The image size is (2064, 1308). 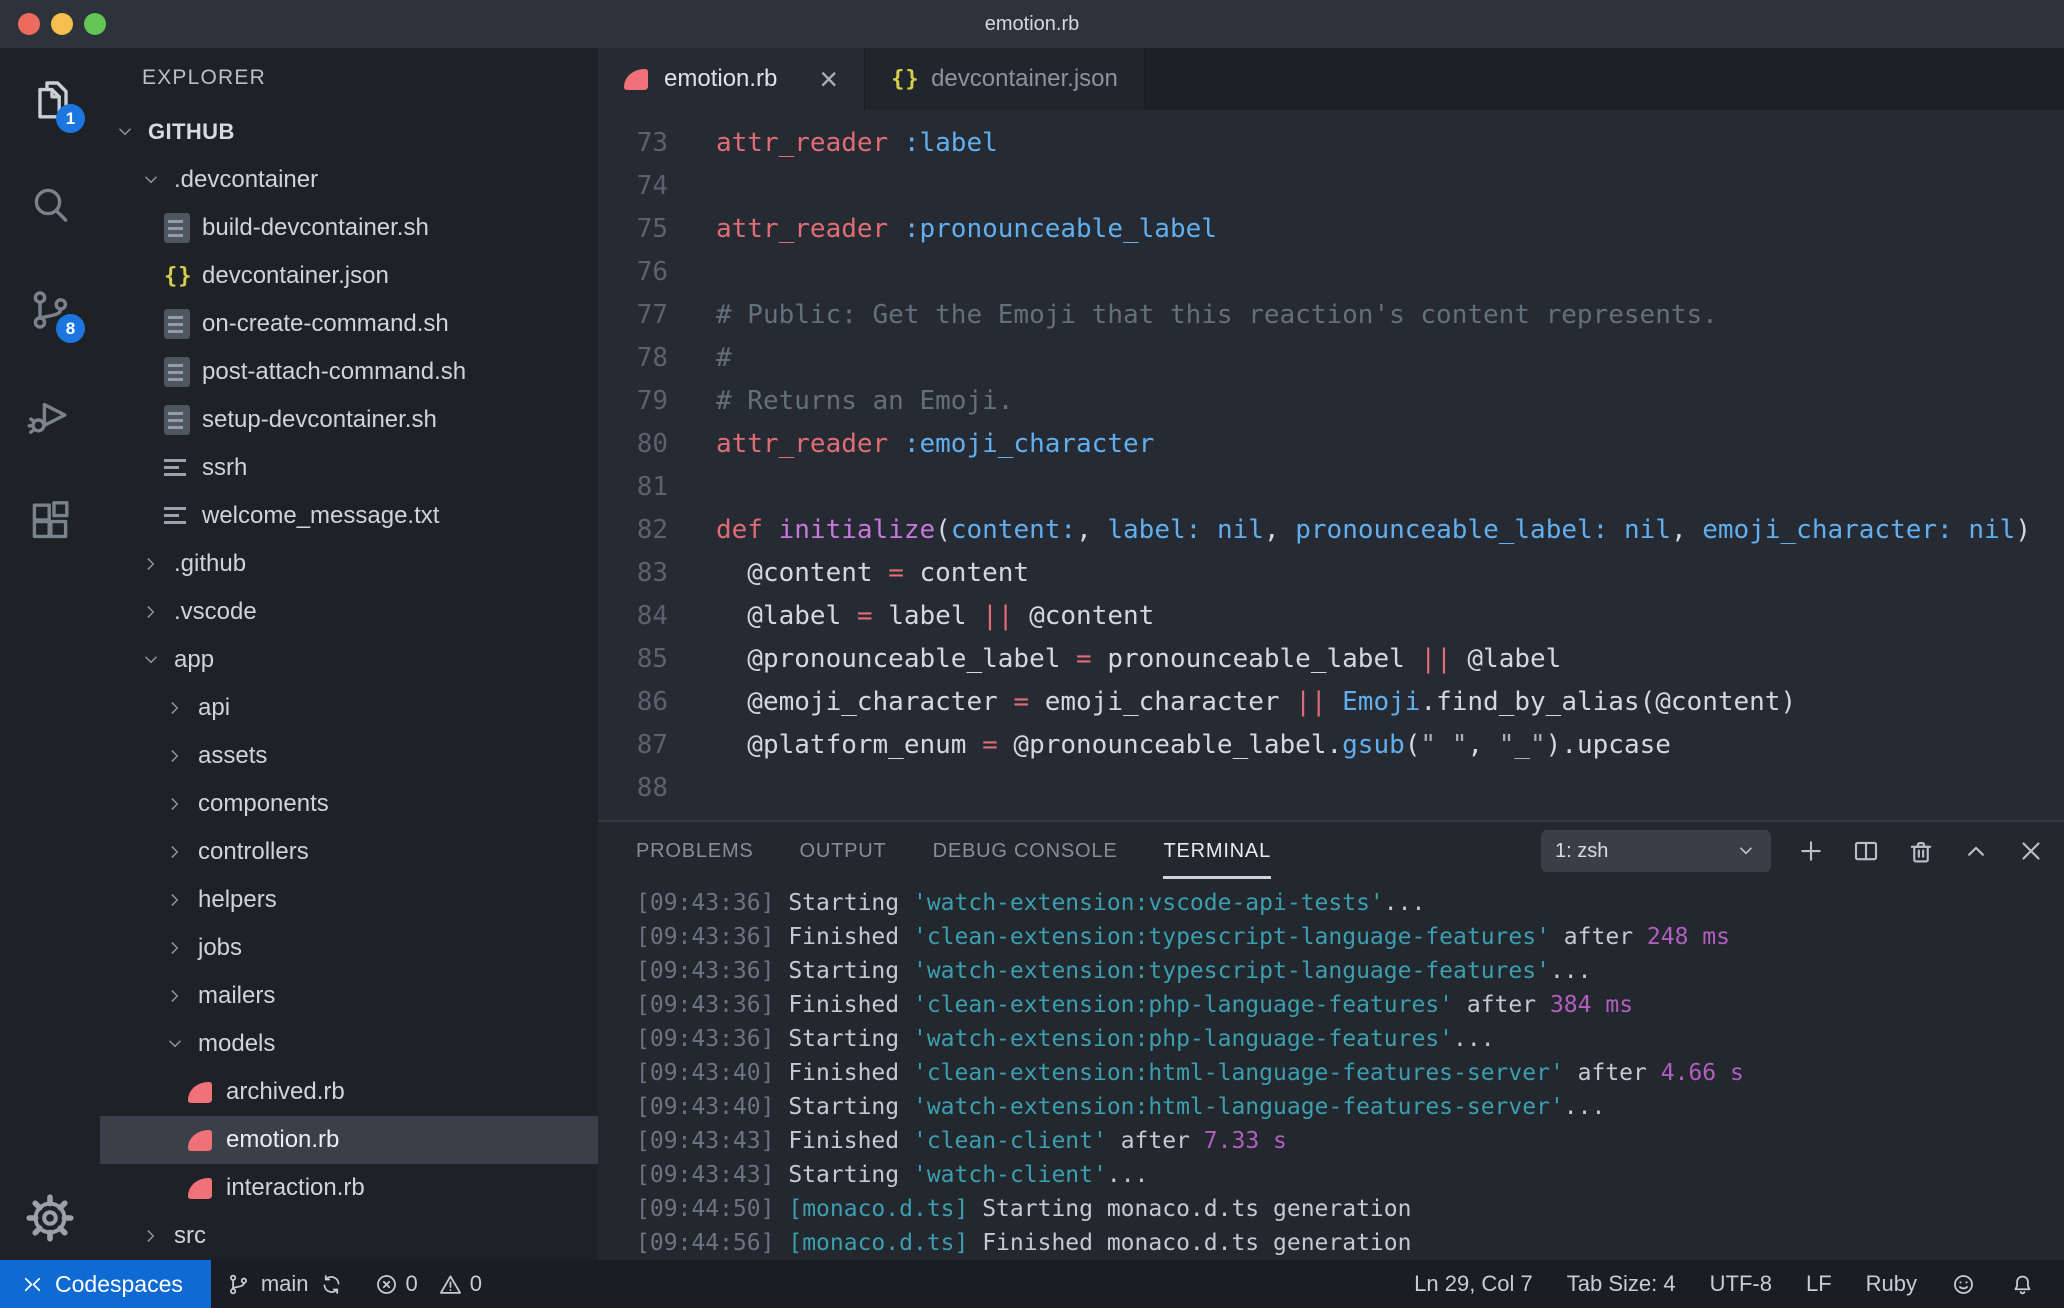 I want to click on feedback-status, so click(x=1963, y=1284).